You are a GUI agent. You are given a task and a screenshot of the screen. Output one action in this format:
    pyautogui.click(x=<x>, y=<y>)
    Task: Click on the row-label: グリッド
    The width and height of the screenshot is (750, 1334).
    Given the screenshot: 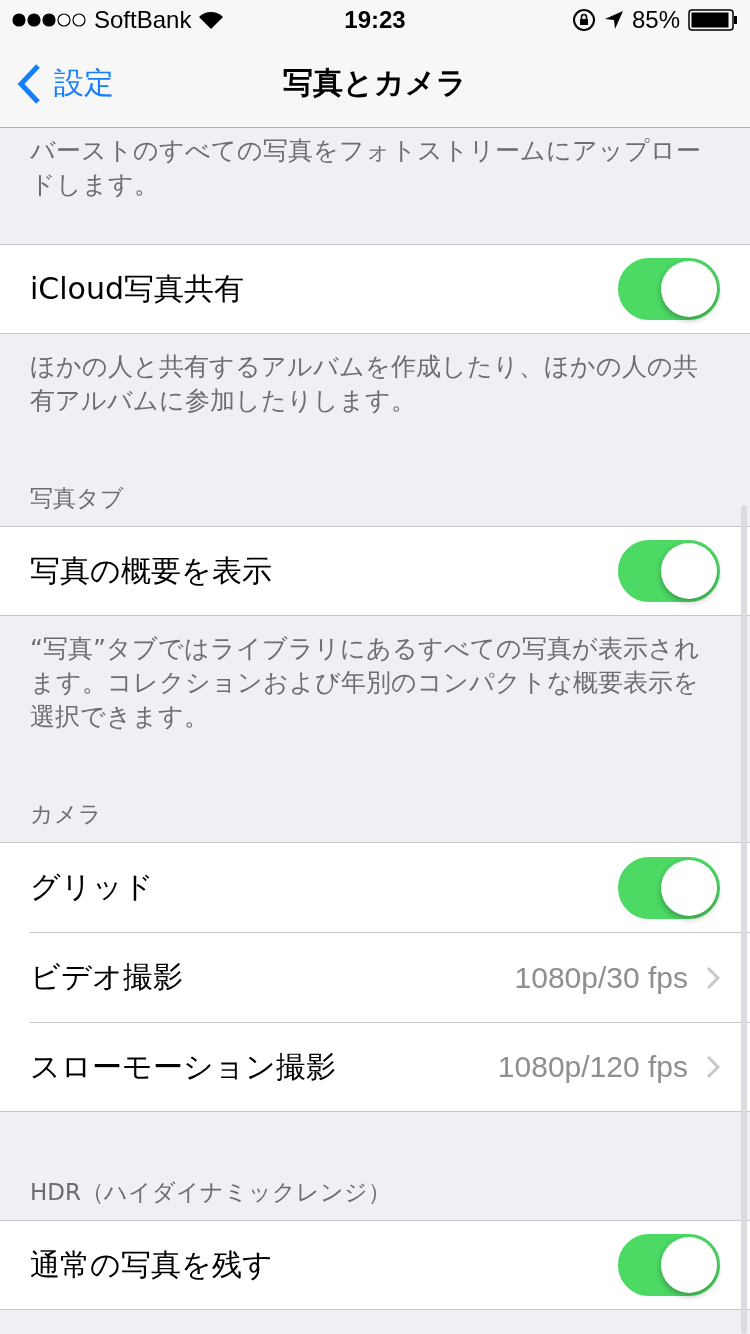 What is the action you would take?
    pyautogui.click(x=92, y=887)
    